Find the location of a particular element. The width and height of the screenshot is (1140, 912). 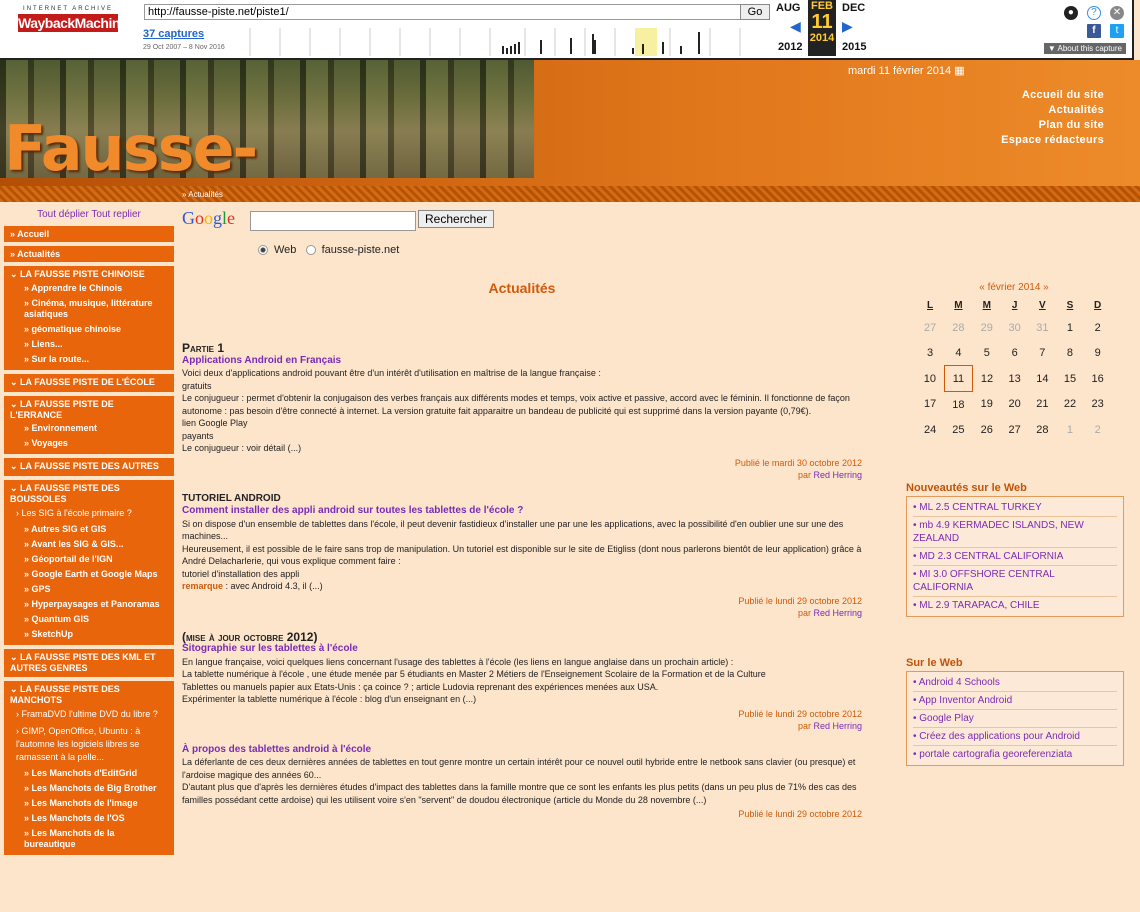

sidebar-group-head: ⌄ LA FAUSSE PISTE DES MANCHOTS is located at coordinates (89, 694).